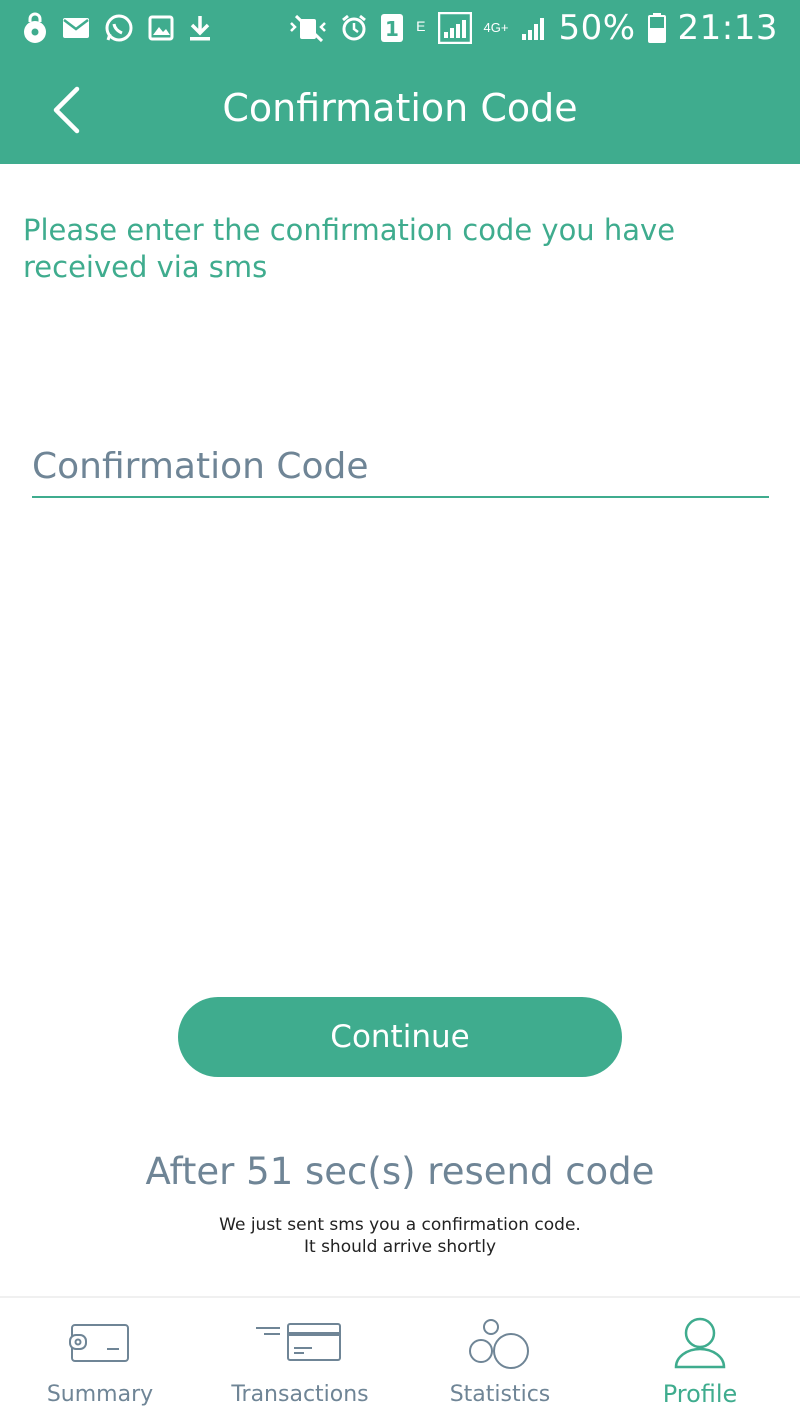 The width and height of the screenshot is (800, 1422). What do you see at coordinates (300, 1343) in the screenshot?
I see `card-icon` at bounding box center [300, 1343].